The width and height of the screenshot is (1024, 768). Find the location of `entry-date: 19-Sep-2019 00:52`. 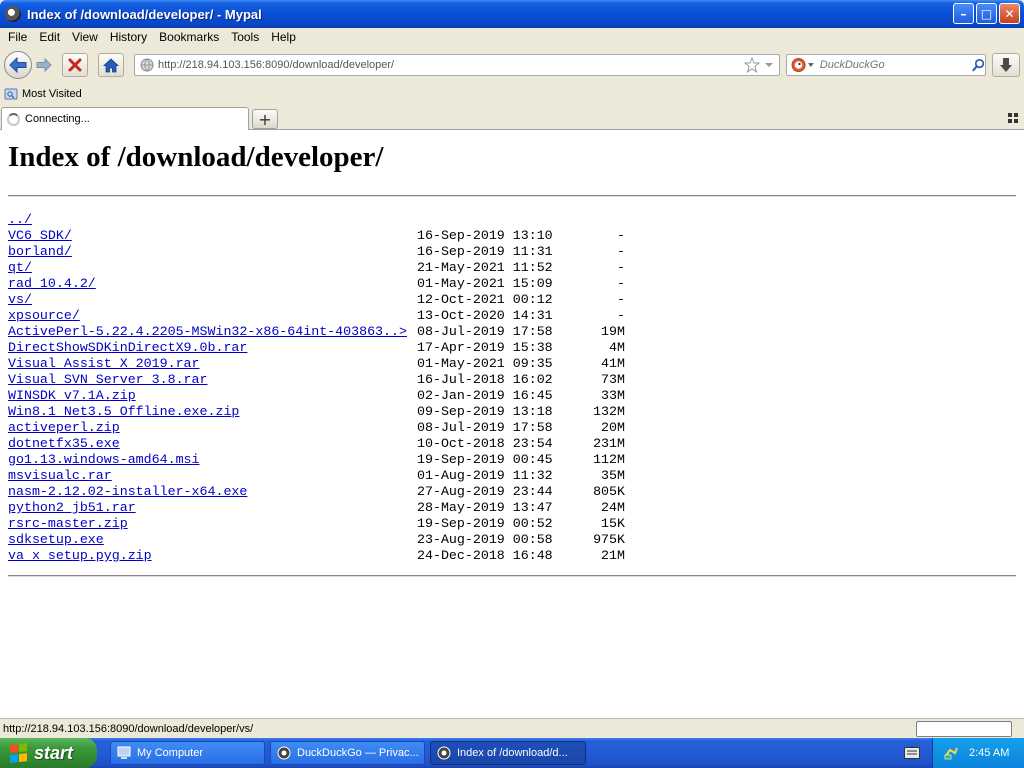

entry-date: 19-Sep-2019 00:52 is located at coordinates (485, 523).